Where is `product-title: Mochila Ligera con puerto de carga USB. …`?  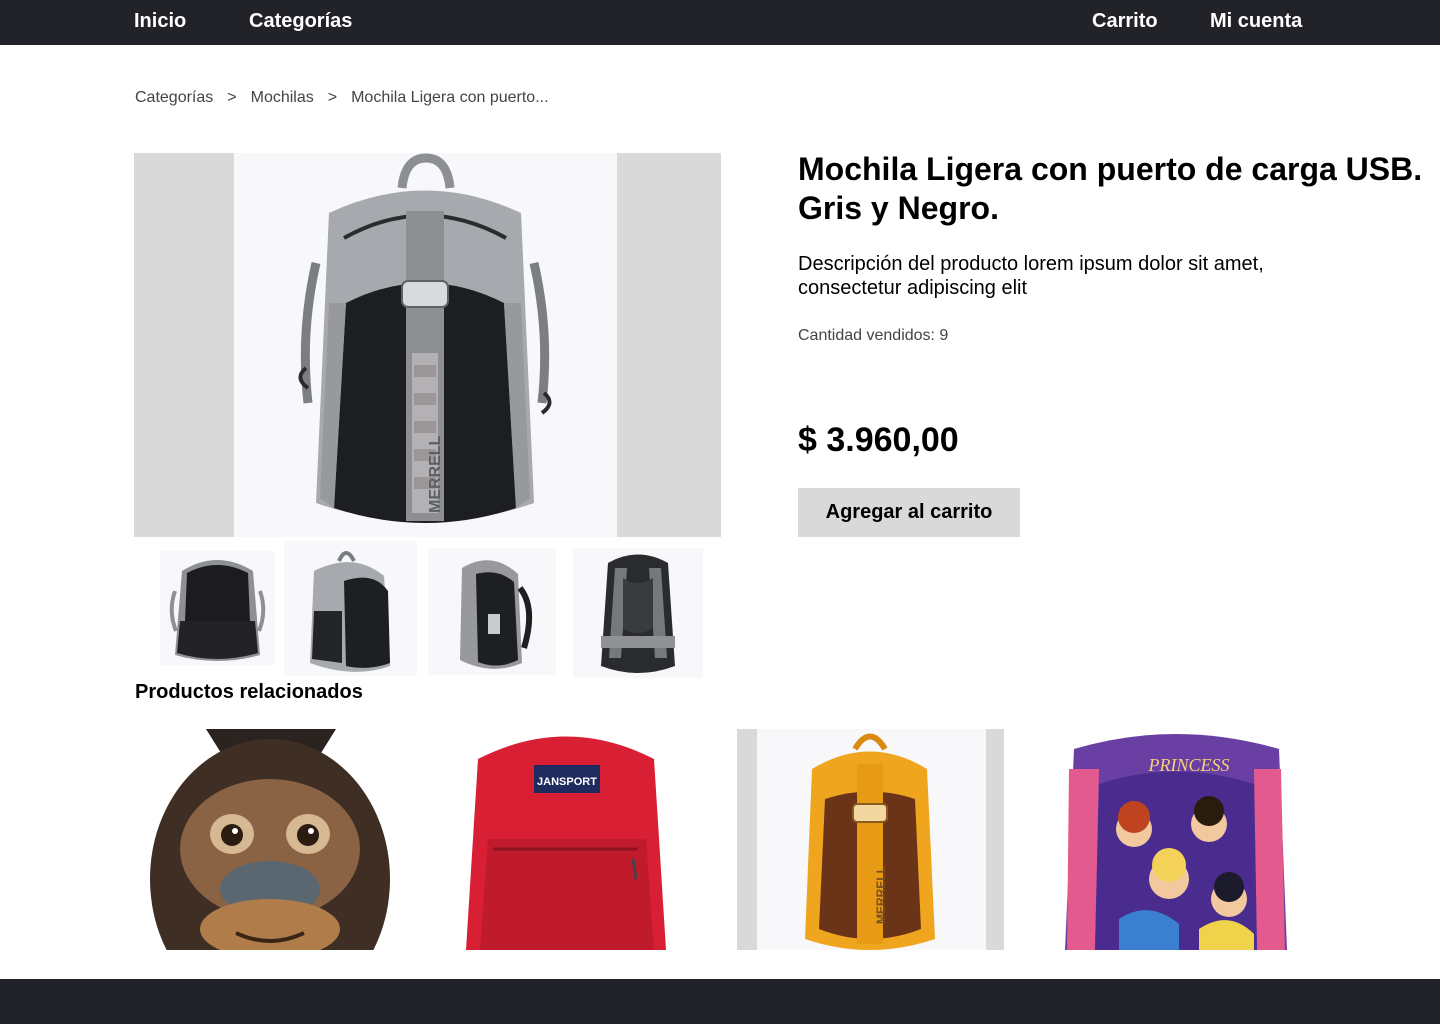 product-title: Mochila Ligera con puerto de carga USB. … is located at coordinates (1110, 188).